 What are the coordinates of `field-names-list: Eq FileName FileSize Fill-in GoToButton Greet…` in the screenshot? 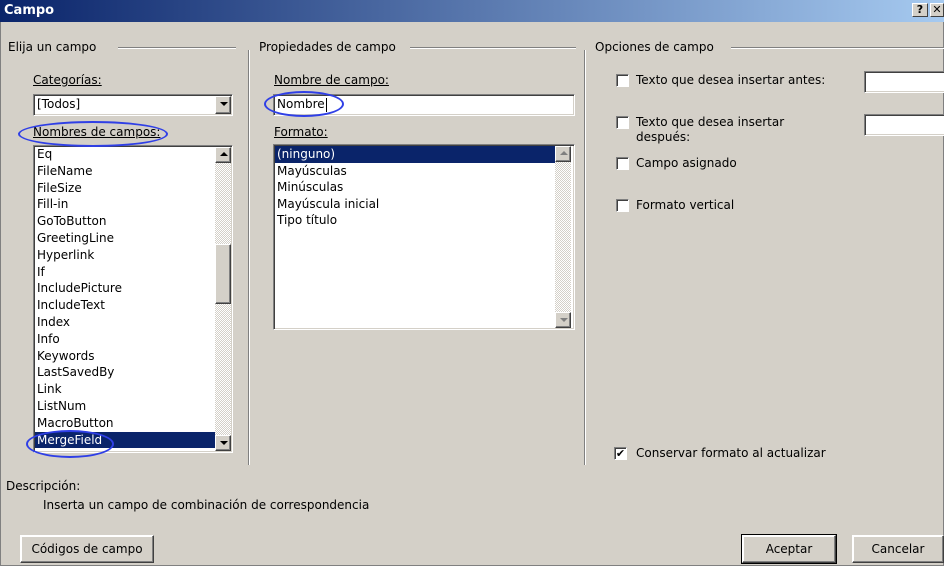 It's located at (133, 299).